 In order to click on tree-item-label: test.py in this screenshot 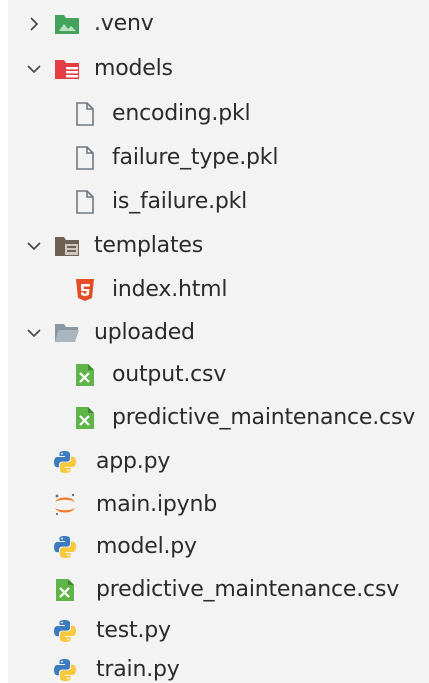, I will do `click(133, 630)`.